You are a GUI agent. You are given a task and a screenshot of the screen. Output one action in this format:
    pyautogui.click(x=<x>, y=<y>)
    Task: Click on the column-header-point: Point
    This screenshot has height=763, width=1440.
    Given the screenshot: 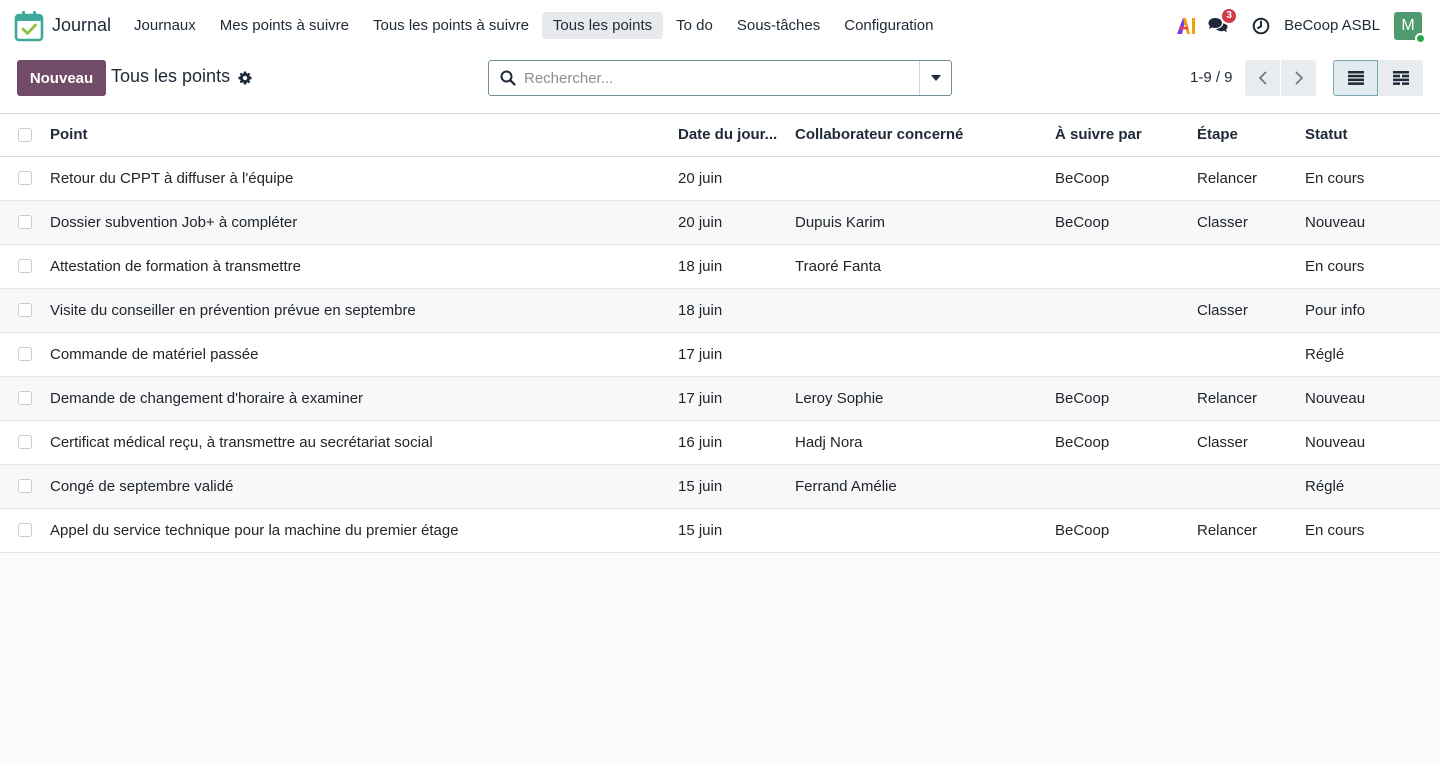 What is the action you would take?
    pyautogui.click(x=358, y=135)
    